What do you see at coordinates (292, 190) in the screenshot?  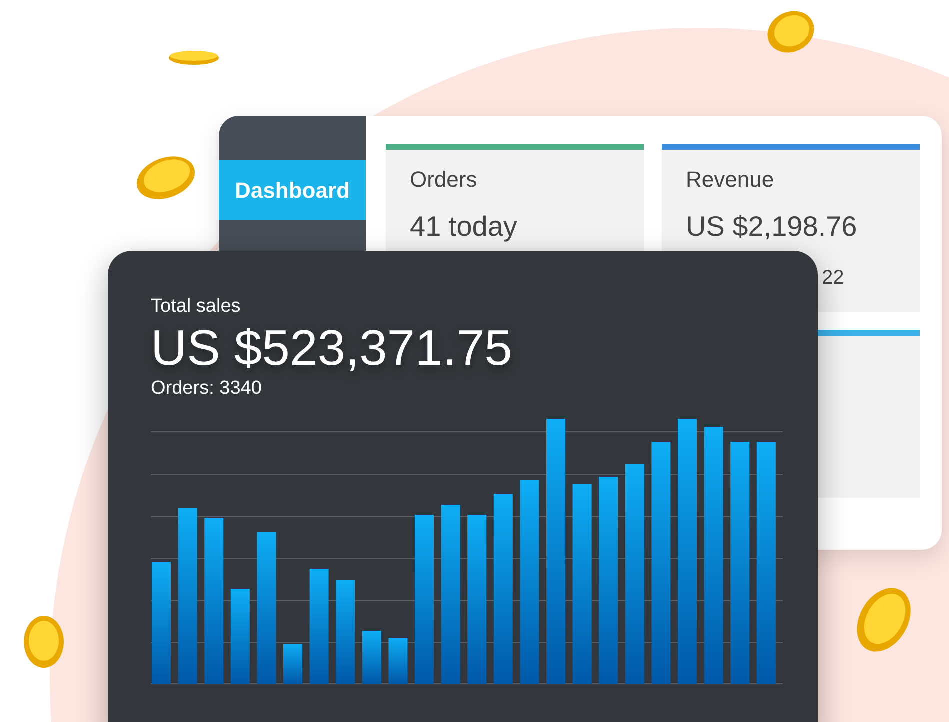 I see `sidebar-item: Dashboard` at bounding box center [292, 190].